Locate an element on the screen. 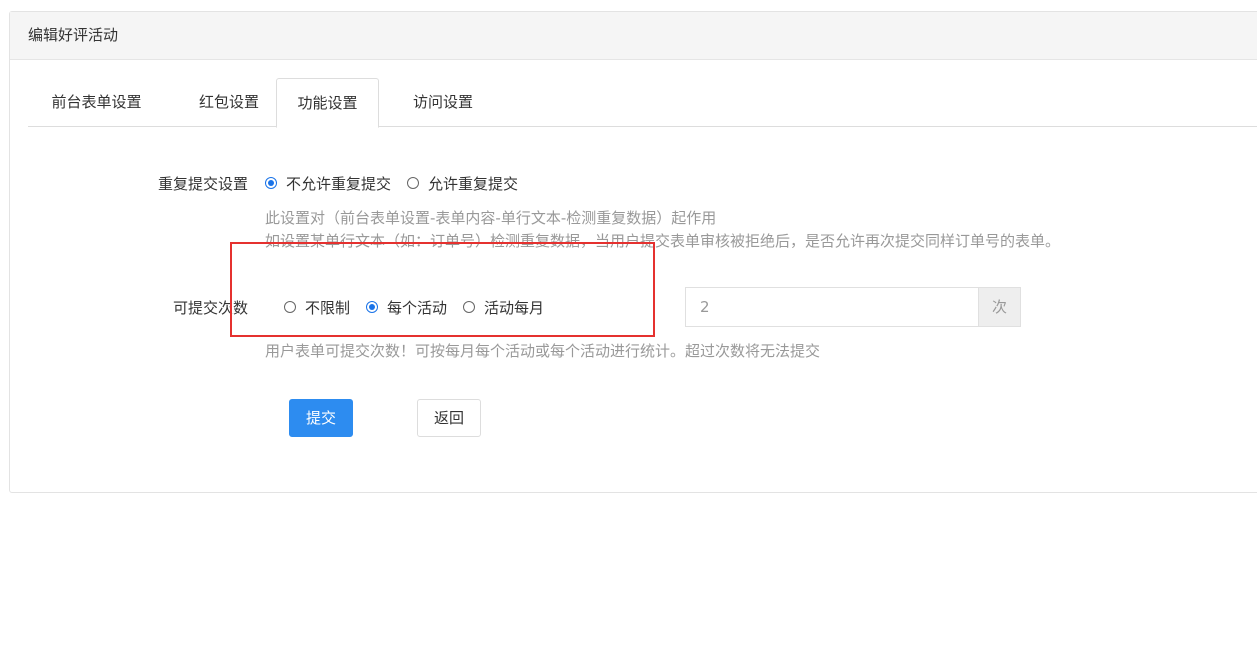 This screenshot has width=1257, height=647. tab-function-settings: 功能设置 is located at coordinates (327, 103).